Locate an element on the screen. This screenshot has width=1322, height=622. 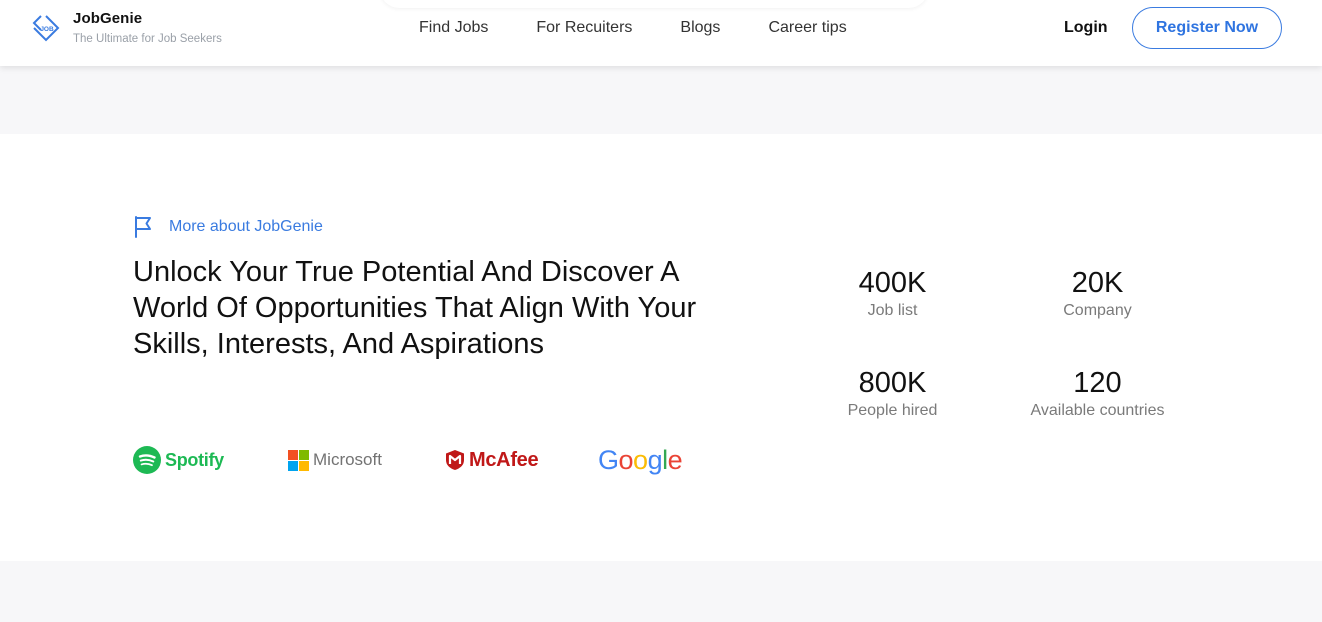
google-logo: Google is located at coordinates (640, 460).